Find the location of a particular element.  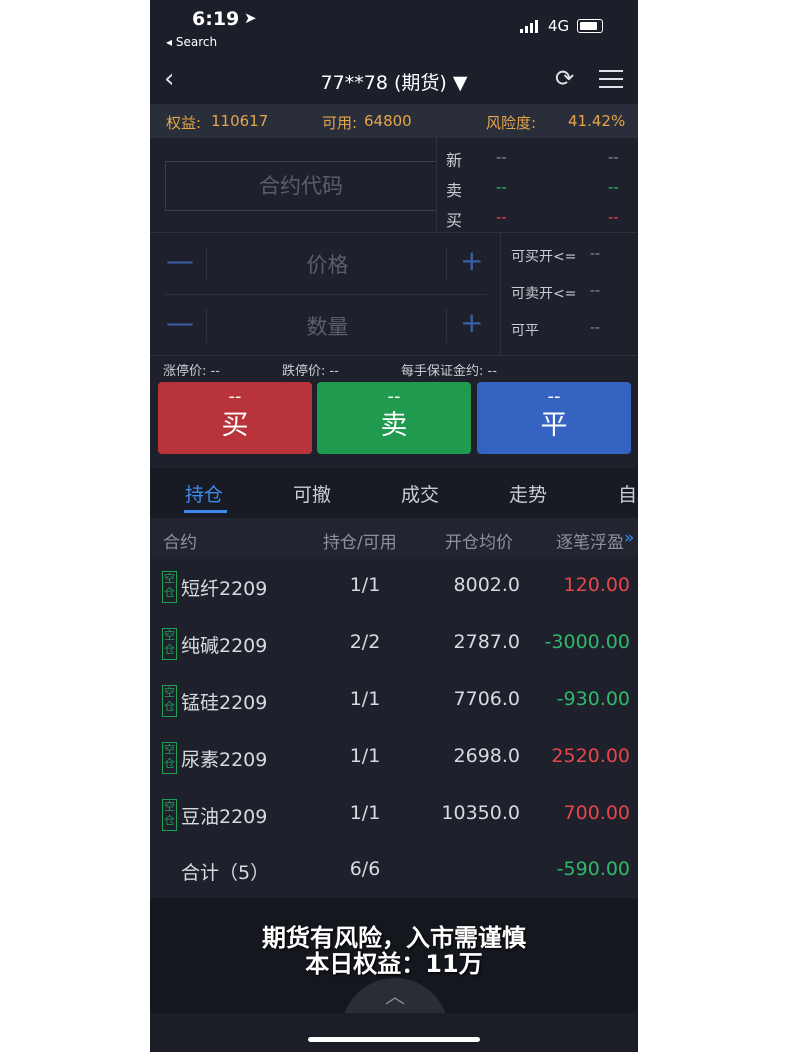

sell-button: -- 卖 is located at coordinates (394, 418).